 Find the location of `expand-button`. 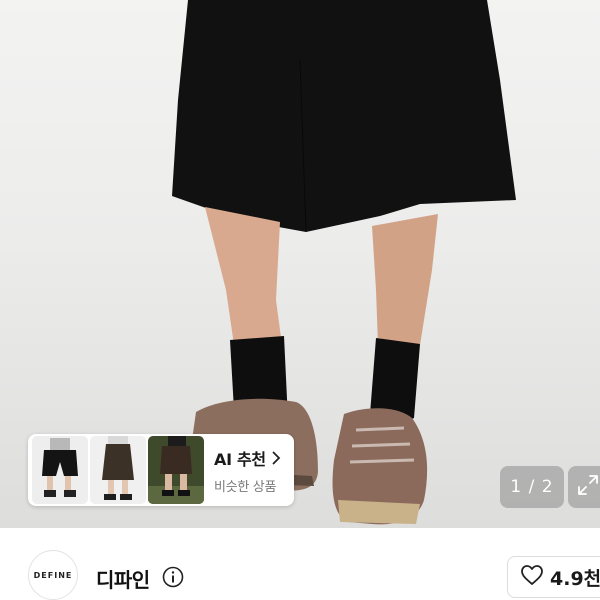

expand-button is located at coordinates (584, 487).